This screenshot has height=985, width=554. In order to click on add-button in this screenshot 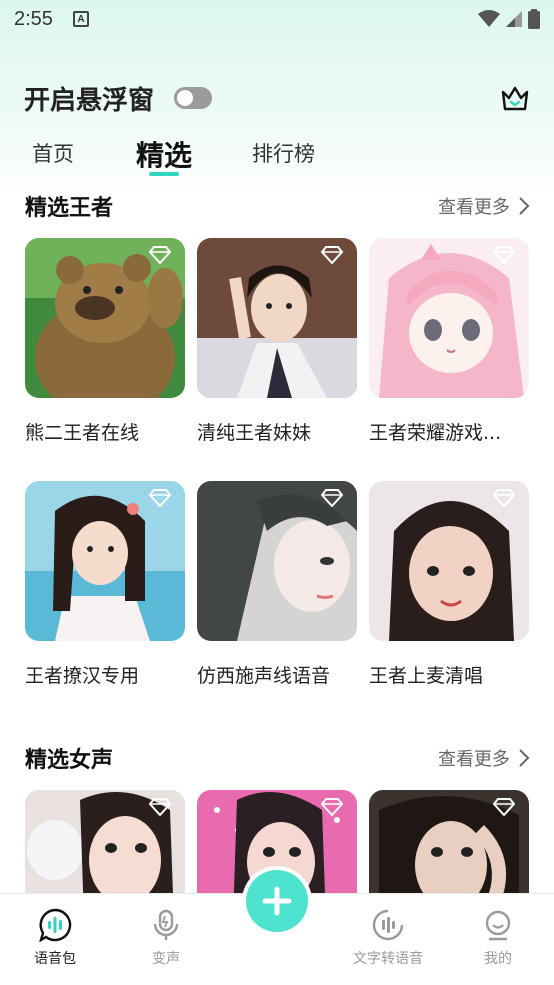, I will do `click(277, 901)`.